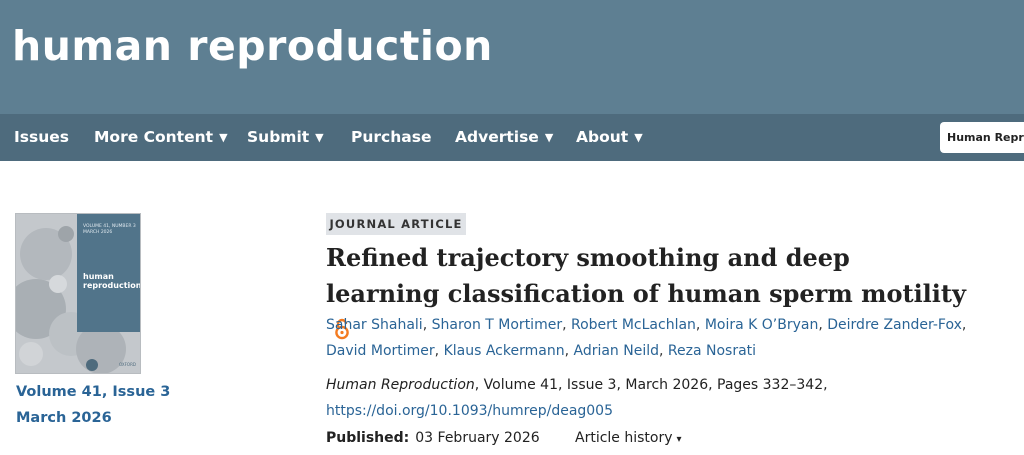  Describe the element at coordinates (712, 351) in the screenshot. I see `author-link: Reza Nosrati` at that location.